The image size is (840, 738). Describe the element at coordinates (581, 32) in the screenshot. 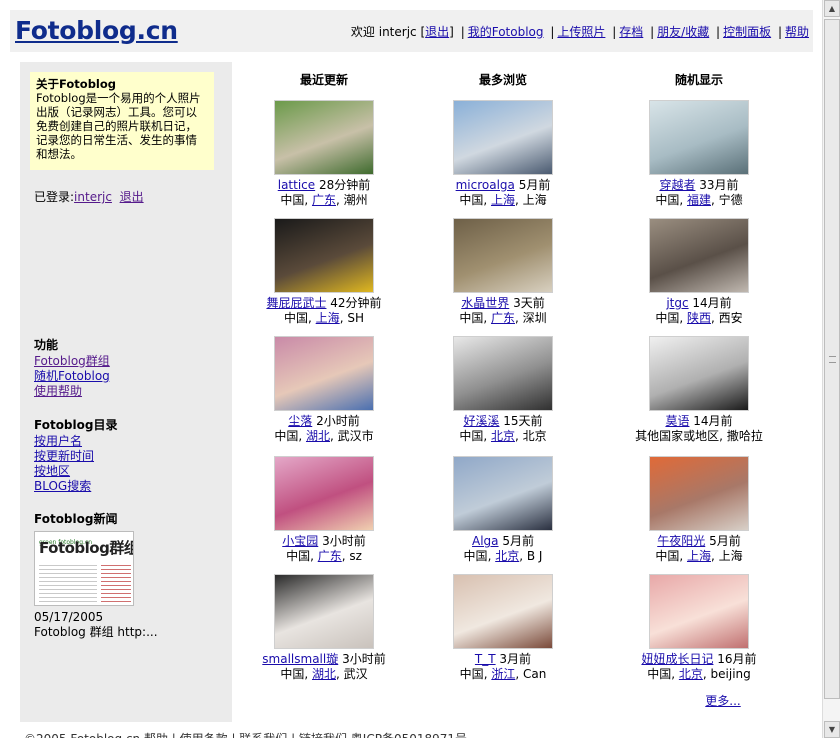

I see `nav-upload-link: 上传照片` at that location.